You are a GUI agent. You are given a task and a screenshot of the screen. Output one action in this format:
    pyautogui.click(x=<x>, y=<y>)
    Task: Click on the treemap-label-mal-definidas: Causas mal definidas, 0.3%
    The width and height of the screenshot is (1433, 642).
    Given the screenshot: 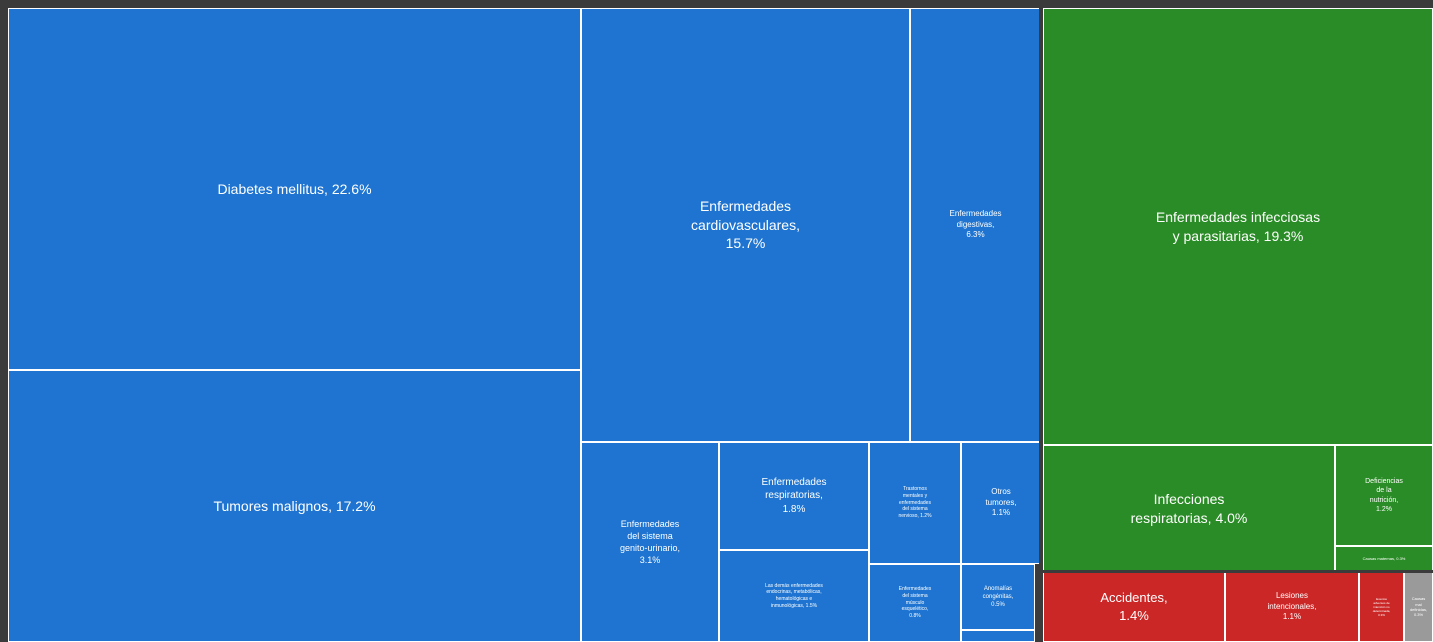 What is the action you would take?
    pyautogui.click(x=1418, y=607)
    